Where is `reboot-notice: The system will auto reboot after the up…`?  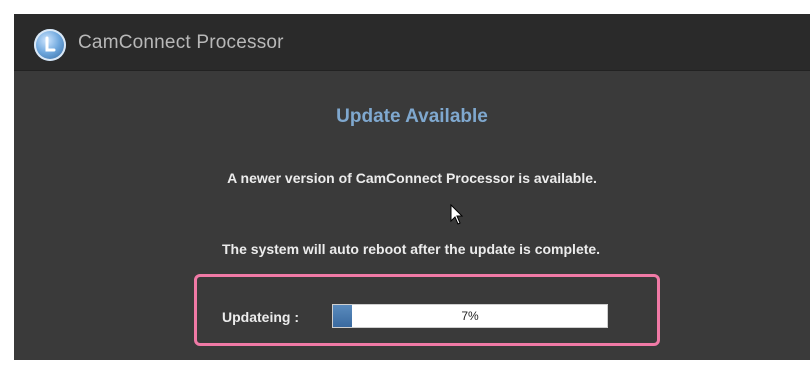
reboot-notice: The system will auto reboot after the up… is located at coordinates (411, 249).